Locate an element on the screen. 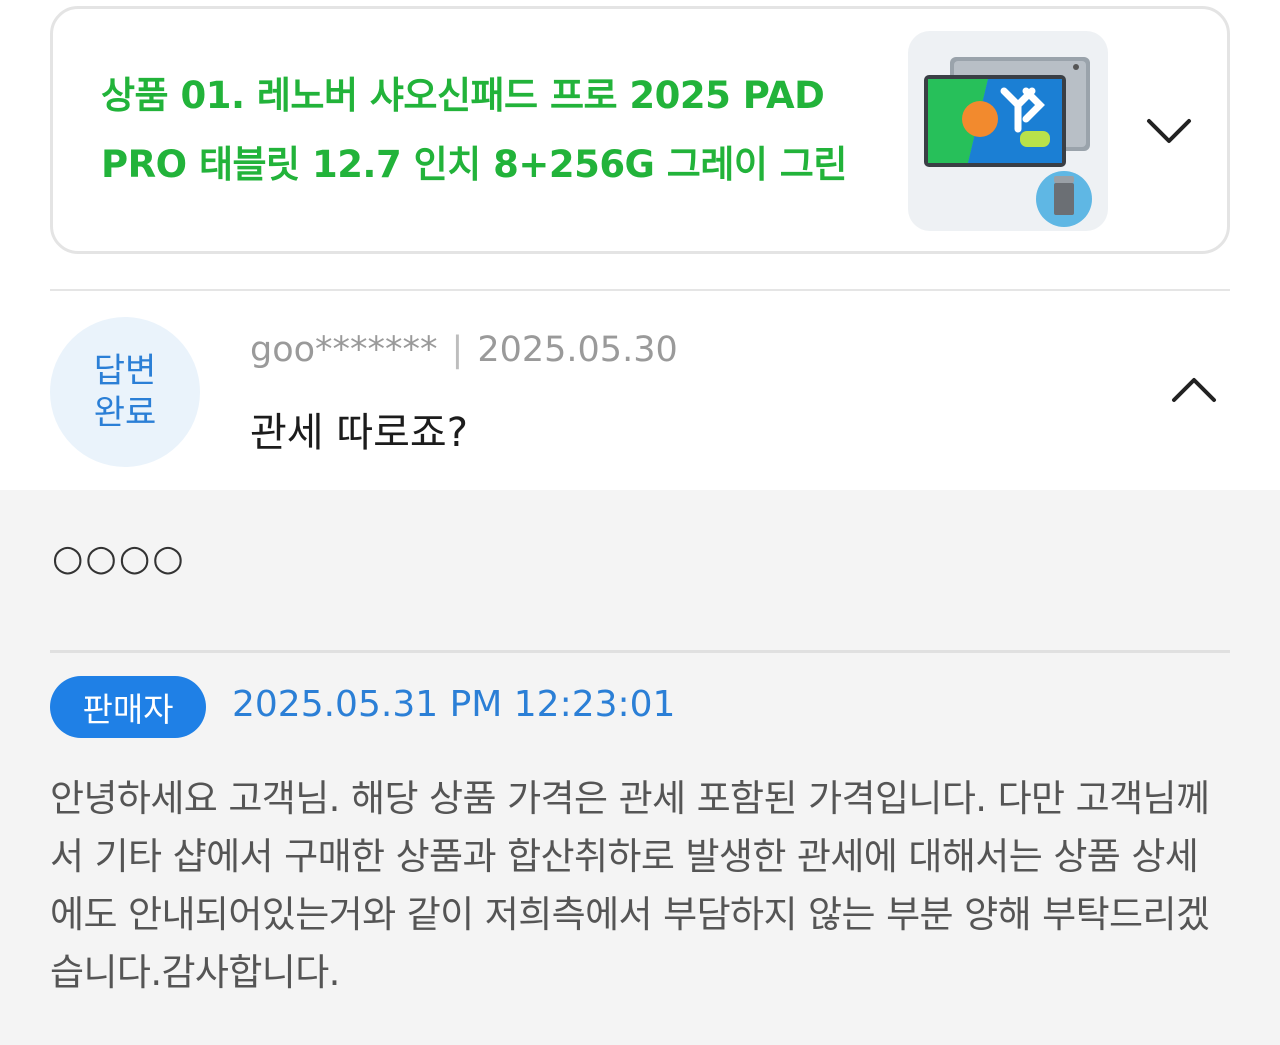  answer-complete-badge: 답변 완료 is located at coordinates (125, 392).